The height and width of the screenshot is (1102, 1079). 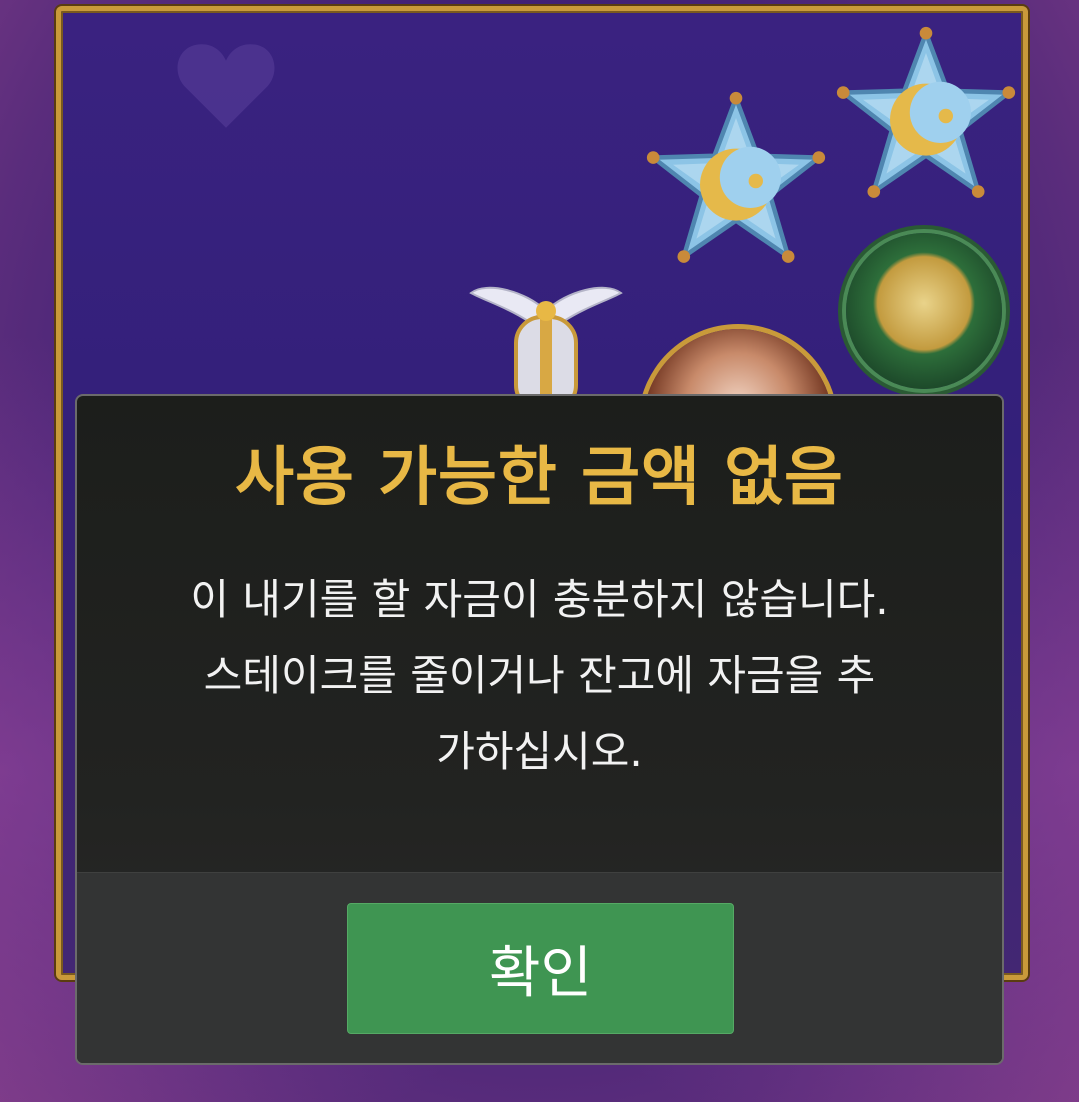 I want to click on green-medal-icon, so click(x=924, y=311).